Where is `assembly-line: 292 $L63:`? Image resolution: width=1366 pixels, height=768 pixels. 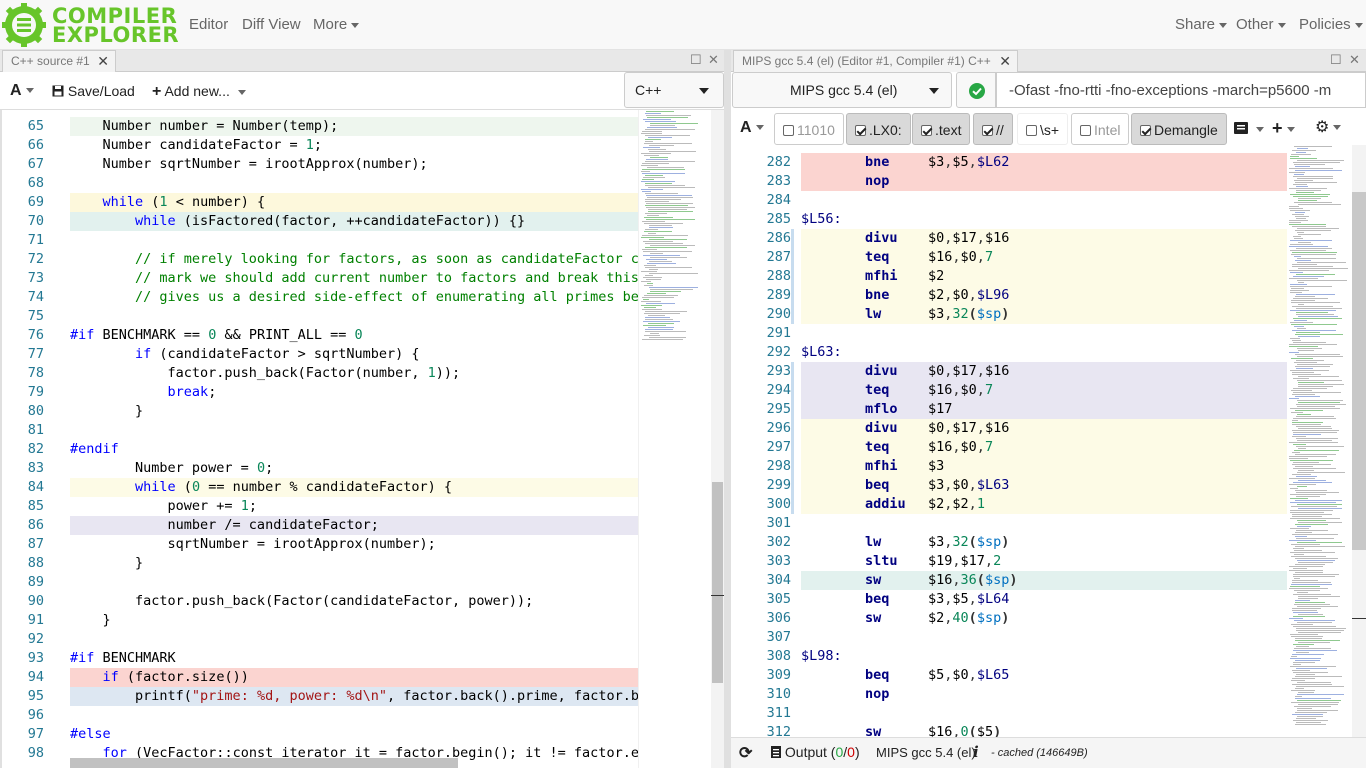 assembly-line: 292 $L63: is located at coordinates (1009, 352).